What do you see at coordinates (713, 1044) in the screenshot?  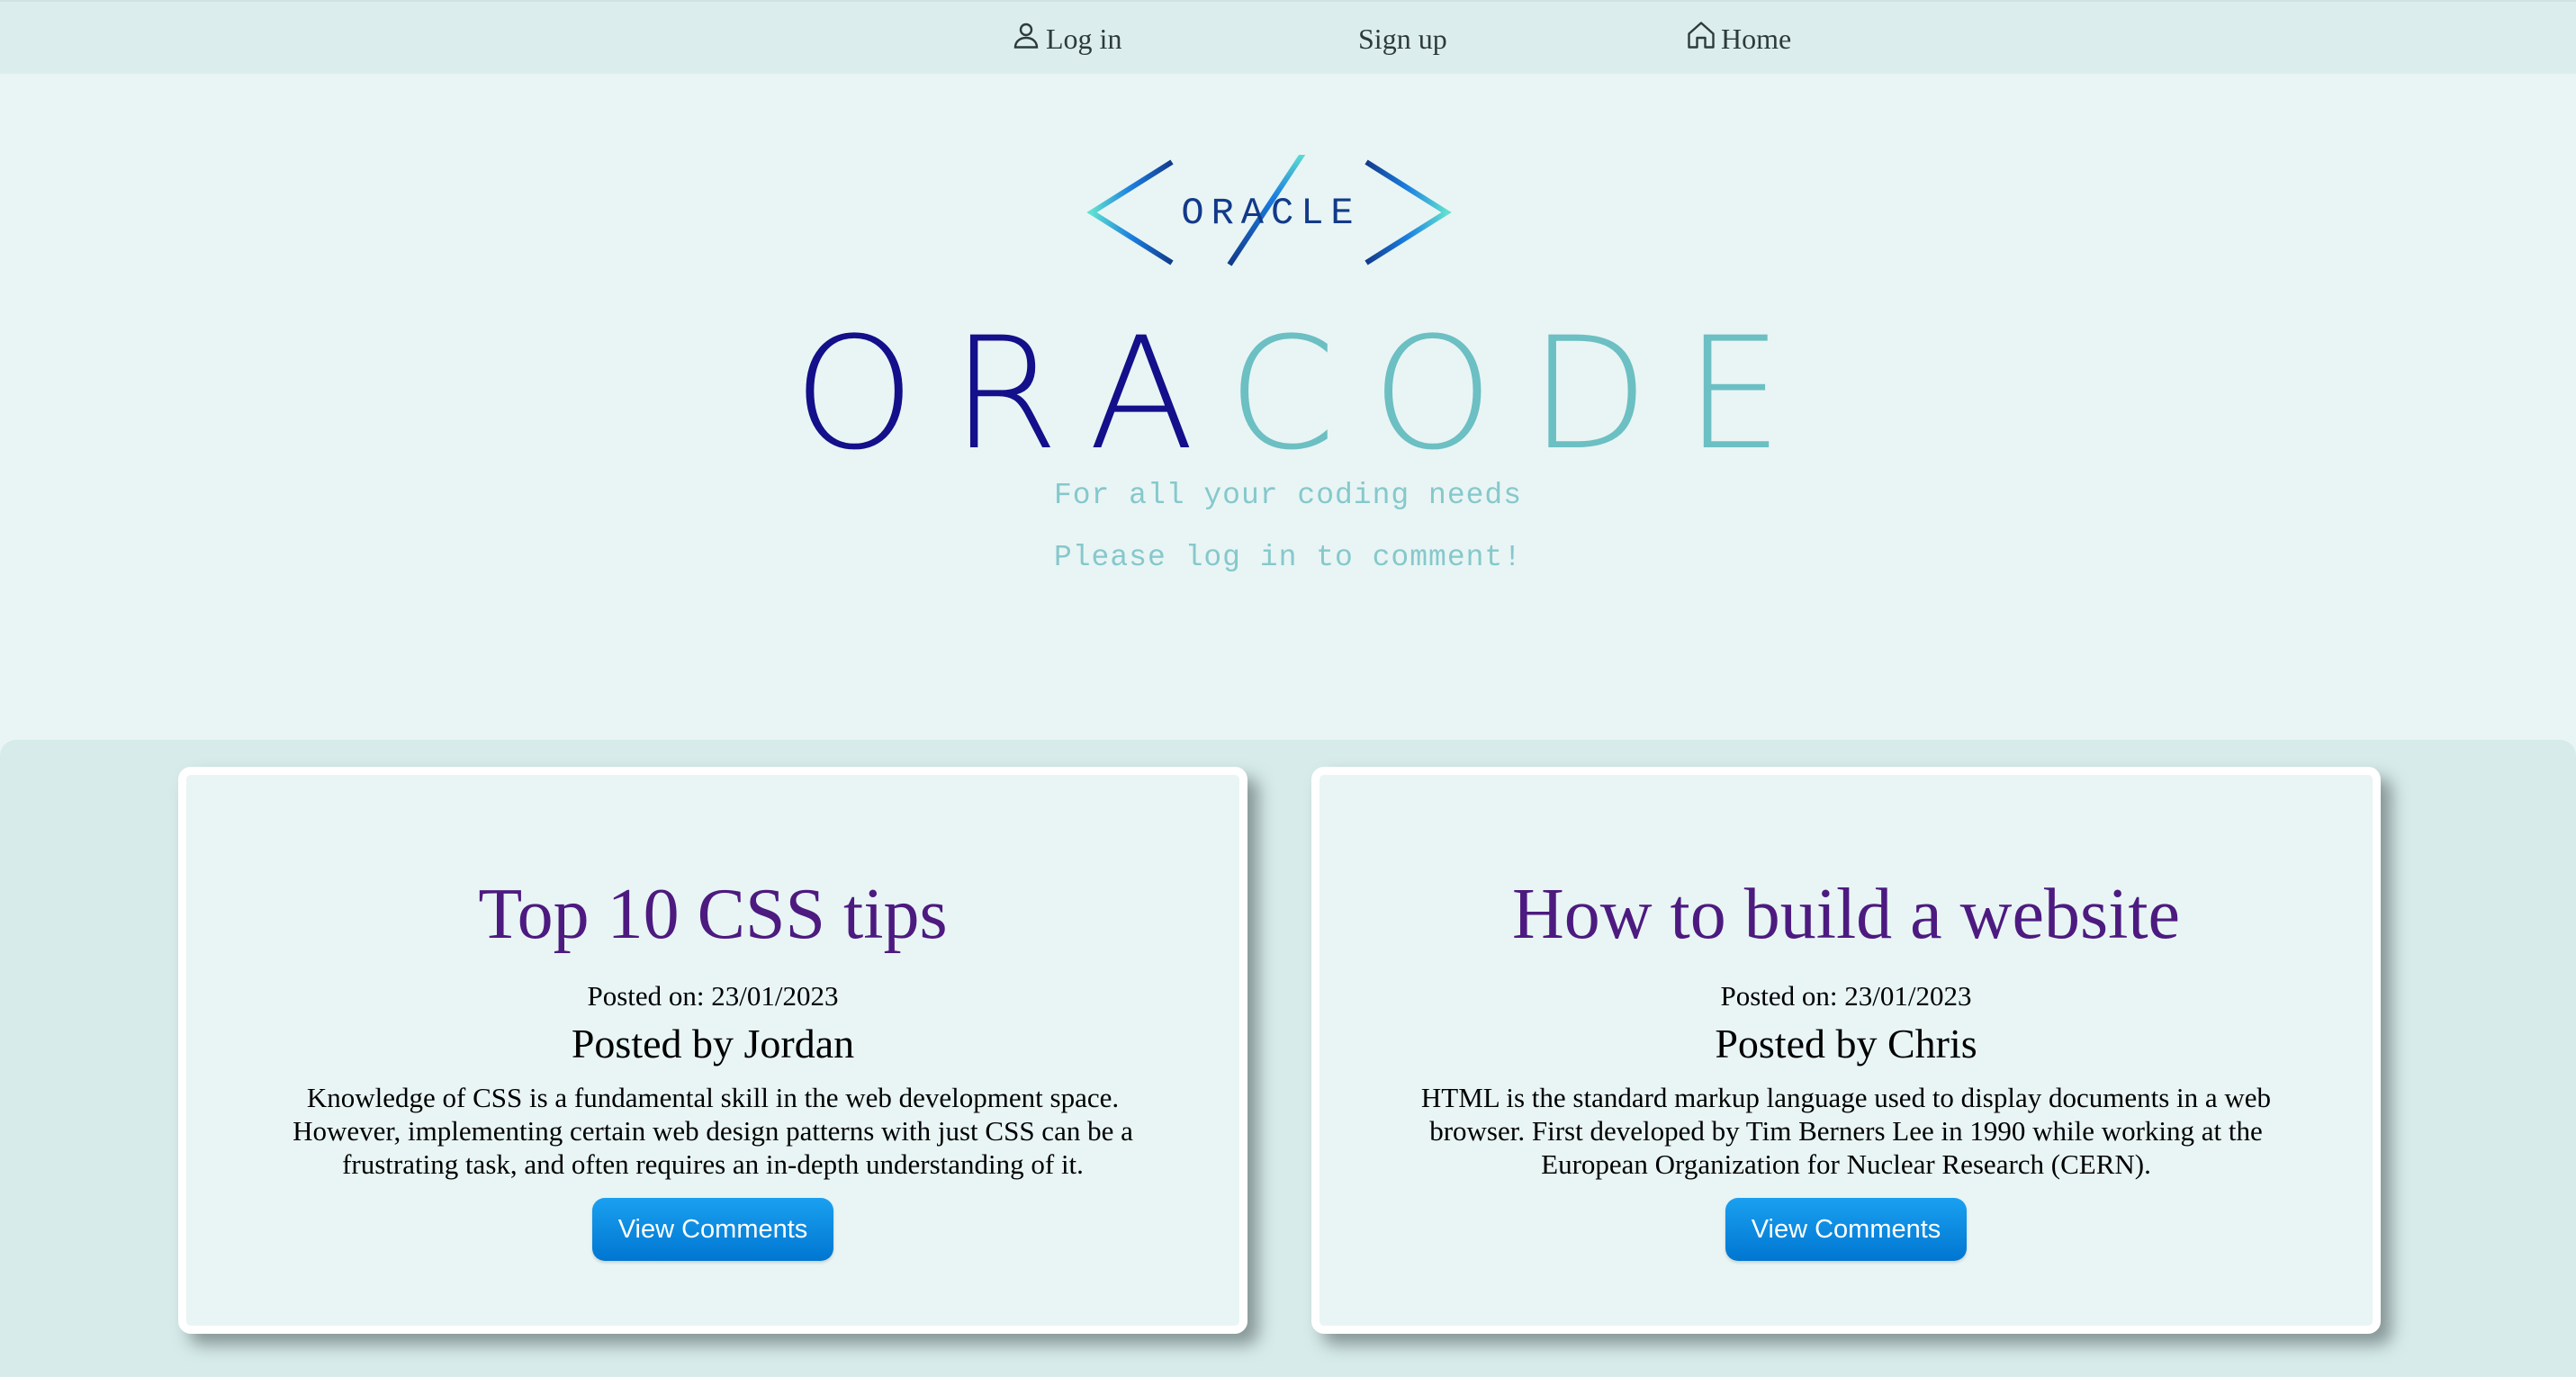 I see `post-author: Posted by Jordan` at bounding box center [713, 1044].